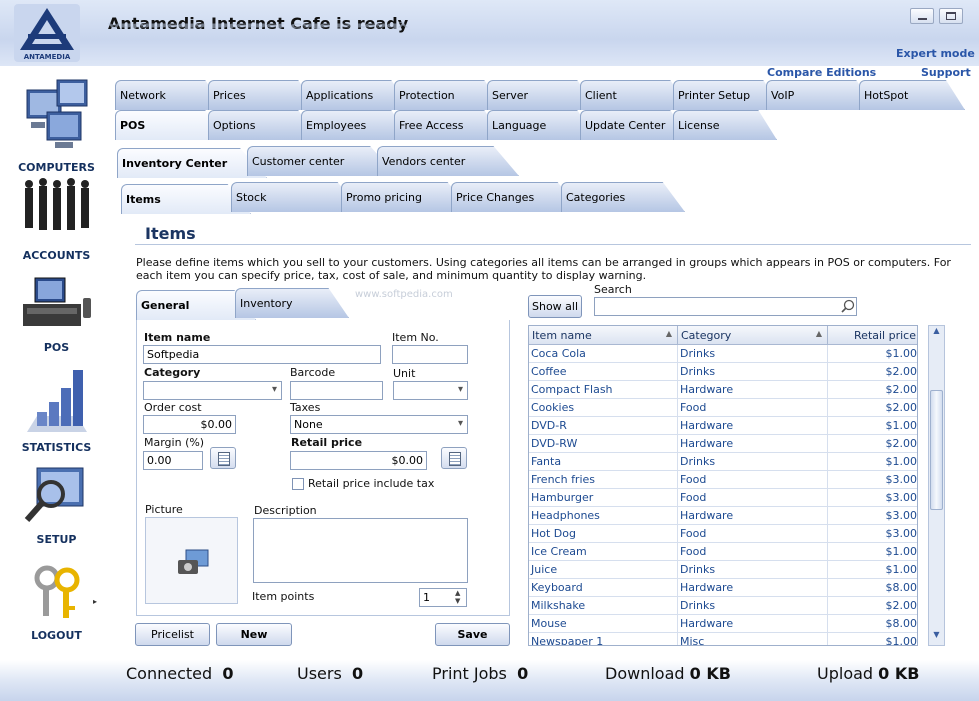 The height and width of the screenshot is (701, 979). What do you see at coordinates (623, 197) in the screenshot?
I see `tab-categories: Categories` at bounding box center [623, 197].